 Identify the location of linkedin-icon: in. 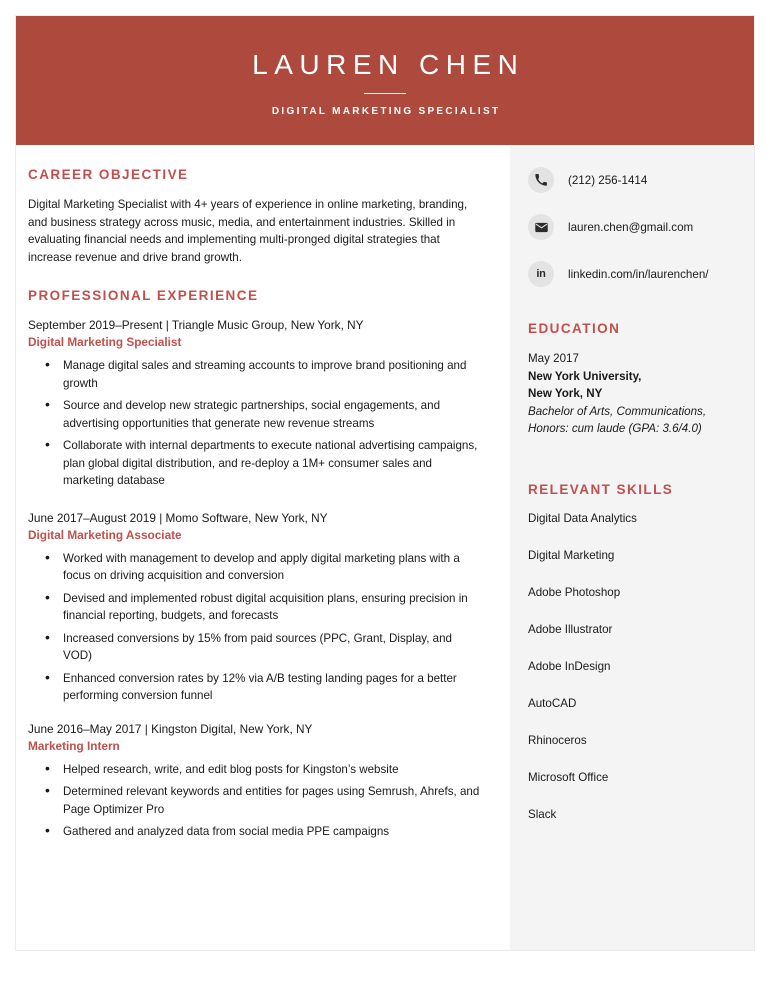
(541, 274).